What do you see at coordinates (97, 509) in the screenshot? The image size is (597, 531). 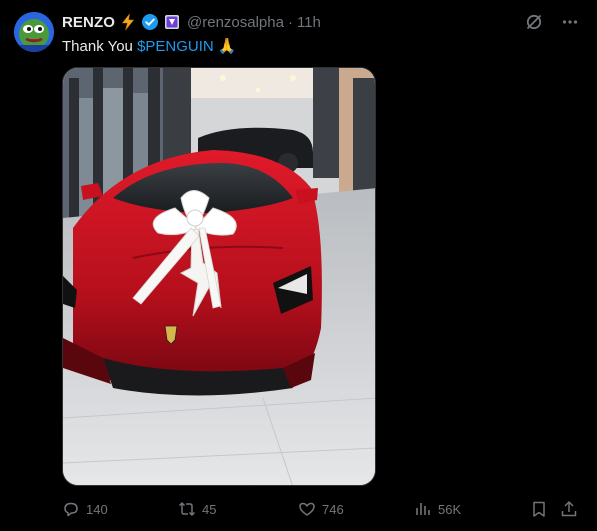 I see `reply-count: 140` at bounding box center [97, 509].